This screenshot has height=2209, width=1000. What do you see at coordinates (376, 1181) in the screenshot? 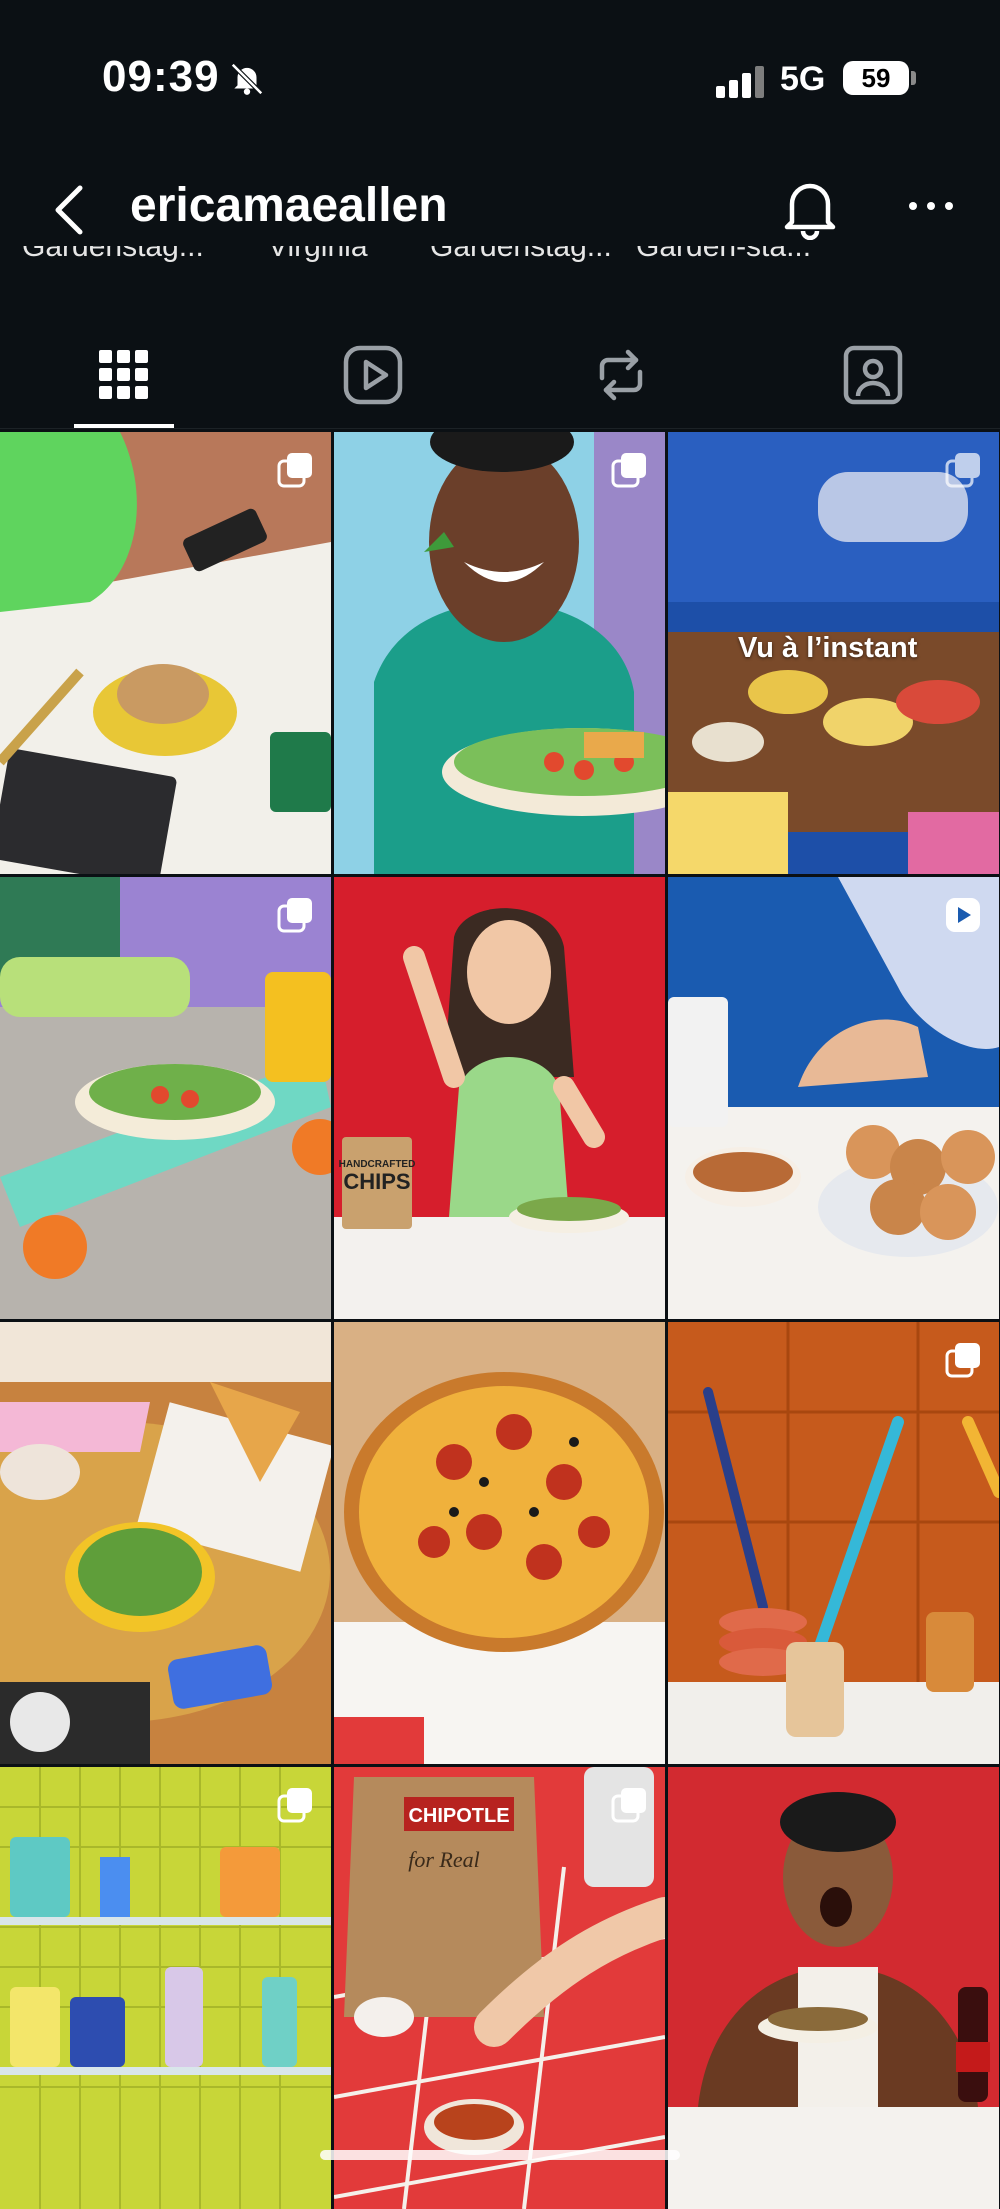
I see `chips-bag-title: CHIPS` at bounding box center [376, 1181].